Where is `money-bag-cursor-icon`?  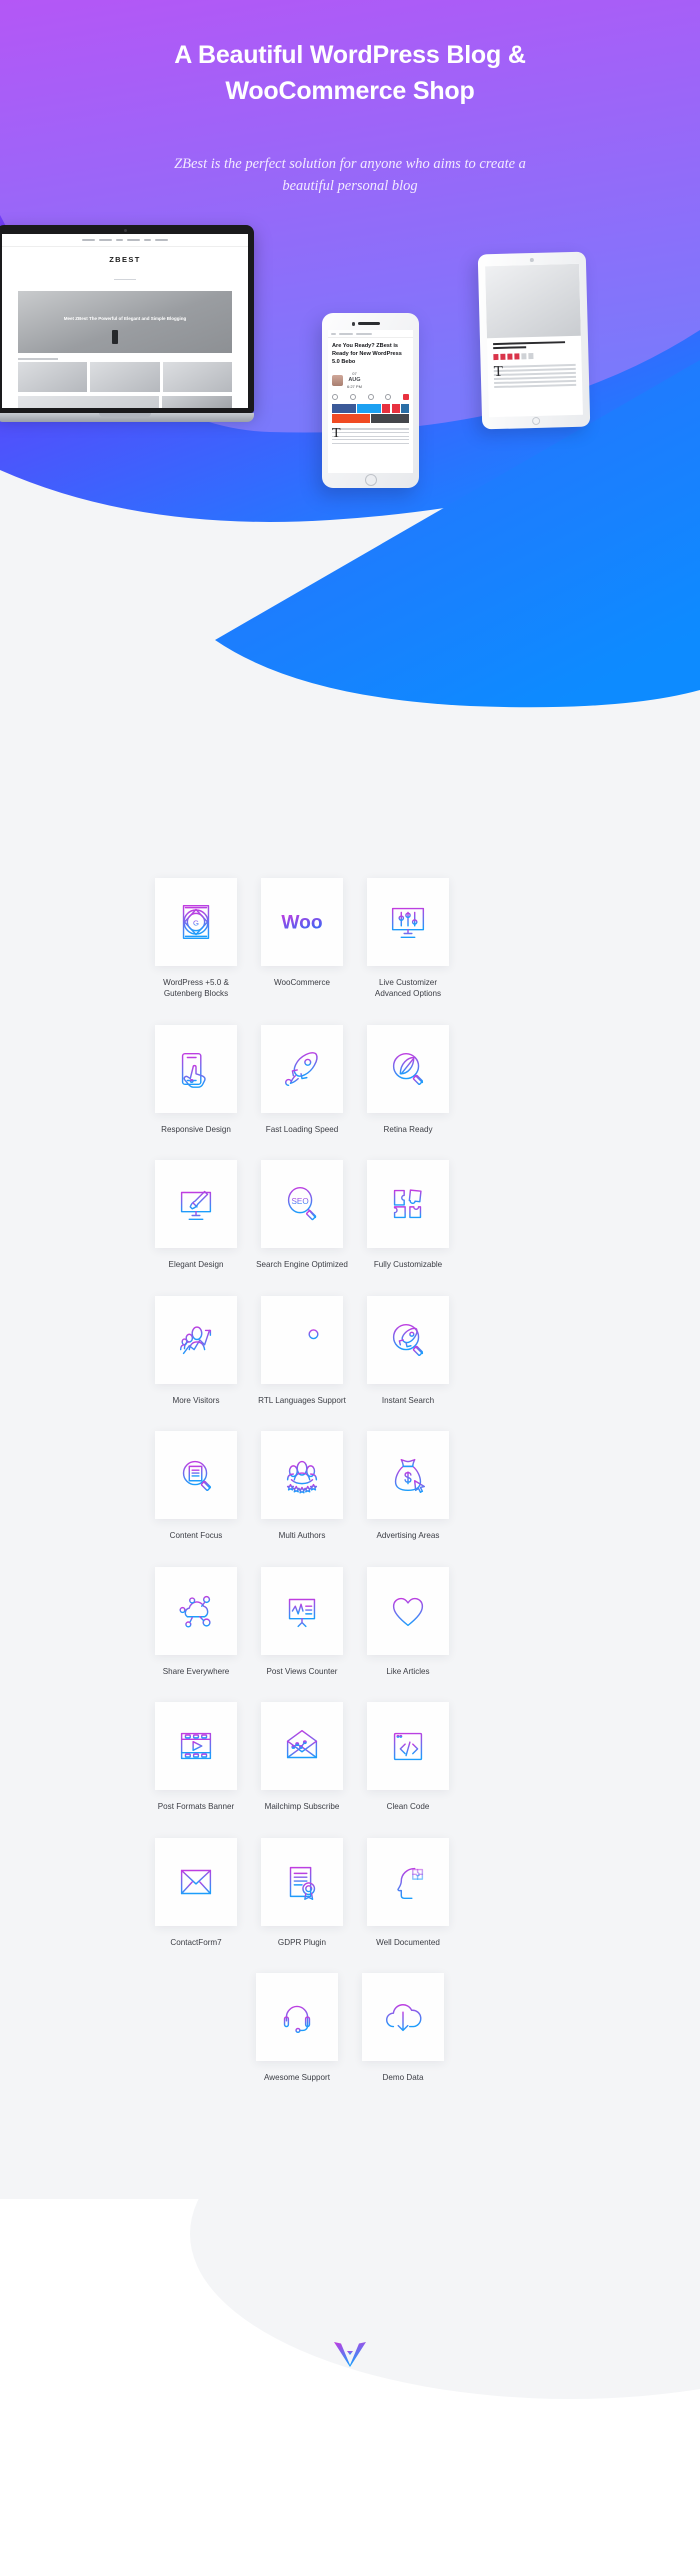 money-bag-cursor-icon is located at coordinates (408, 1475).